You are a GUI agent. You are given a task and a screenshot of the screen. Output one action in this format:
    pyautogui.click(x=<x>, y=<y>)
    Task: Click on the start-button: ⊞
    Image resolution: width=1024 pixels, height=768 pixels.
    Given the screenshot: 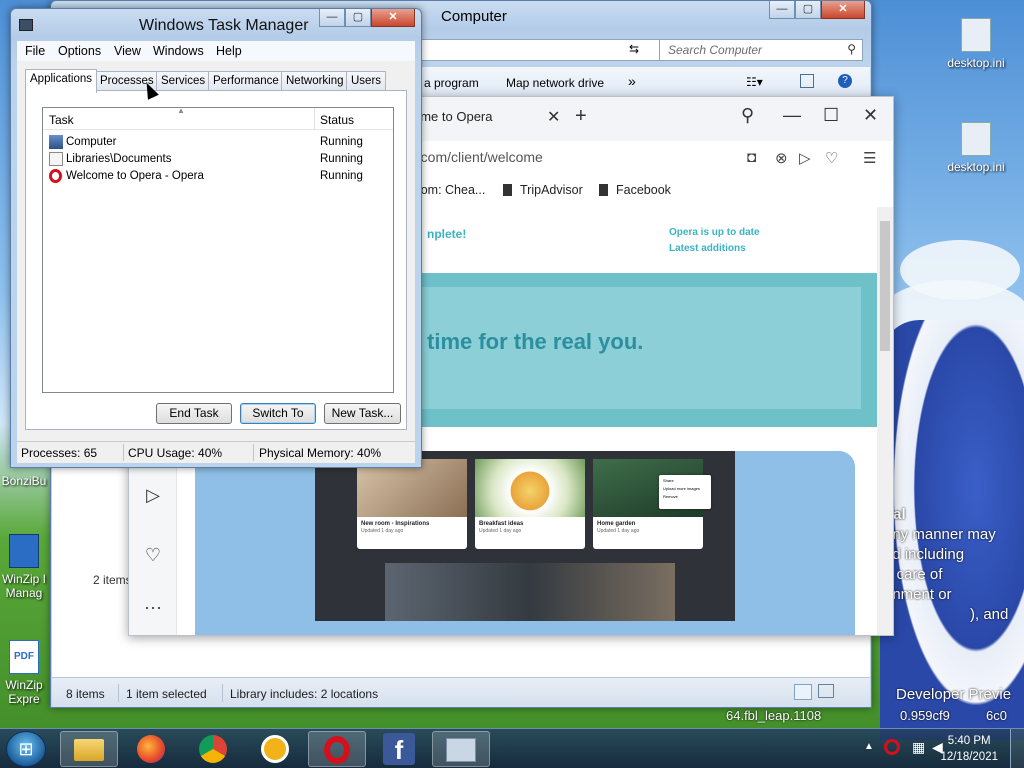 What is the action you would take?
    pyautogui.click(x=26, y=749)
    